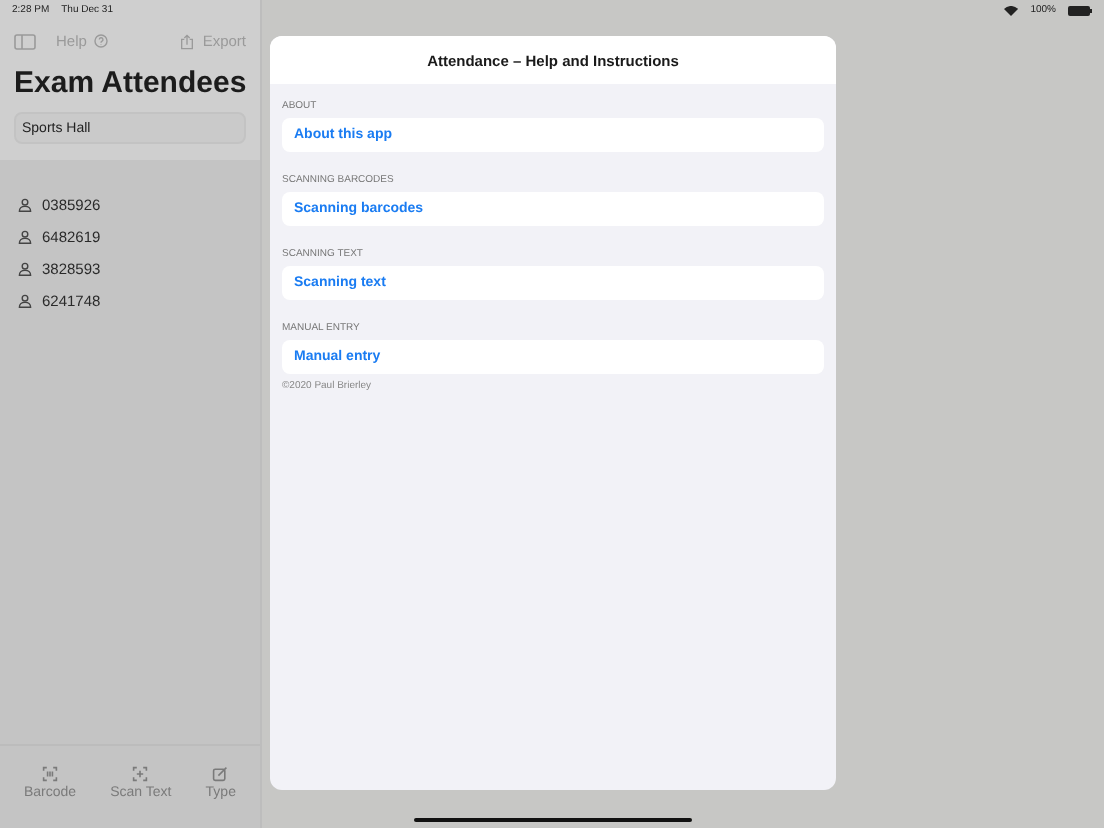 This screenshot has height=828, width=1104. I want to click on barcode-icon, so click(50, 774).